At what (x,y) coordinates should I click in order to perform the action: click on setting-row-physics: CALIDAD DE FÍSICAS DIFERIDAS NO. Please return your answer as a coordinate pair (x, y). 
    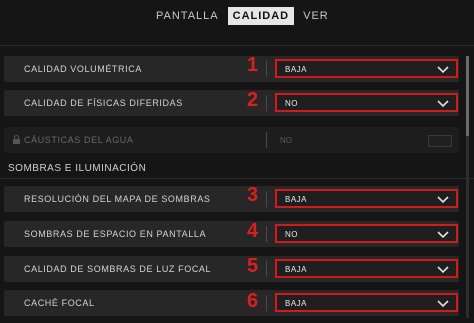
    Looking at the image, I should click on (231, 103).